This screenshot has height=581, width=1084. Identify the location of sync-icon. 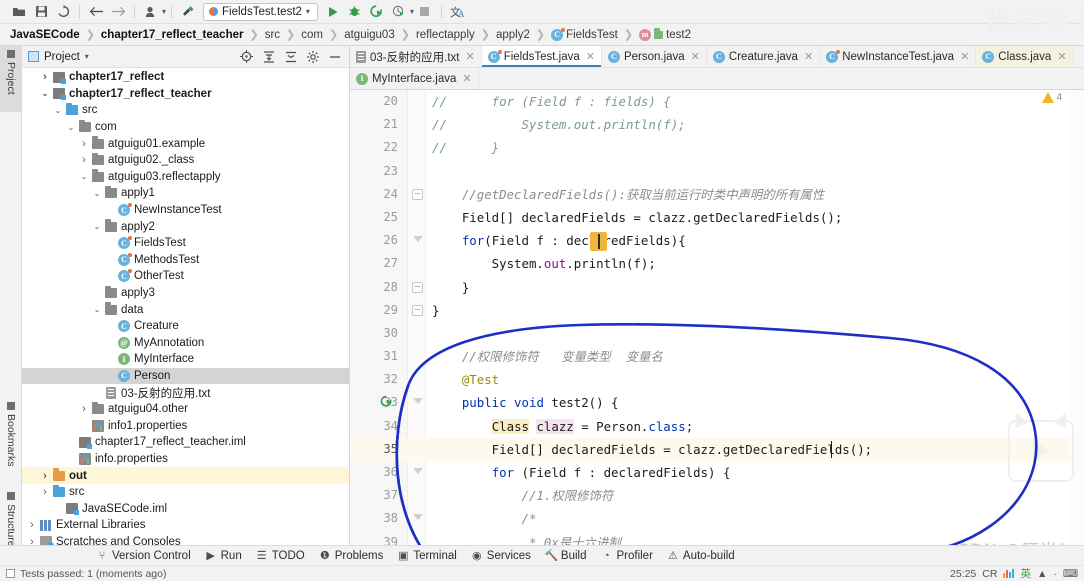
(63, 12).